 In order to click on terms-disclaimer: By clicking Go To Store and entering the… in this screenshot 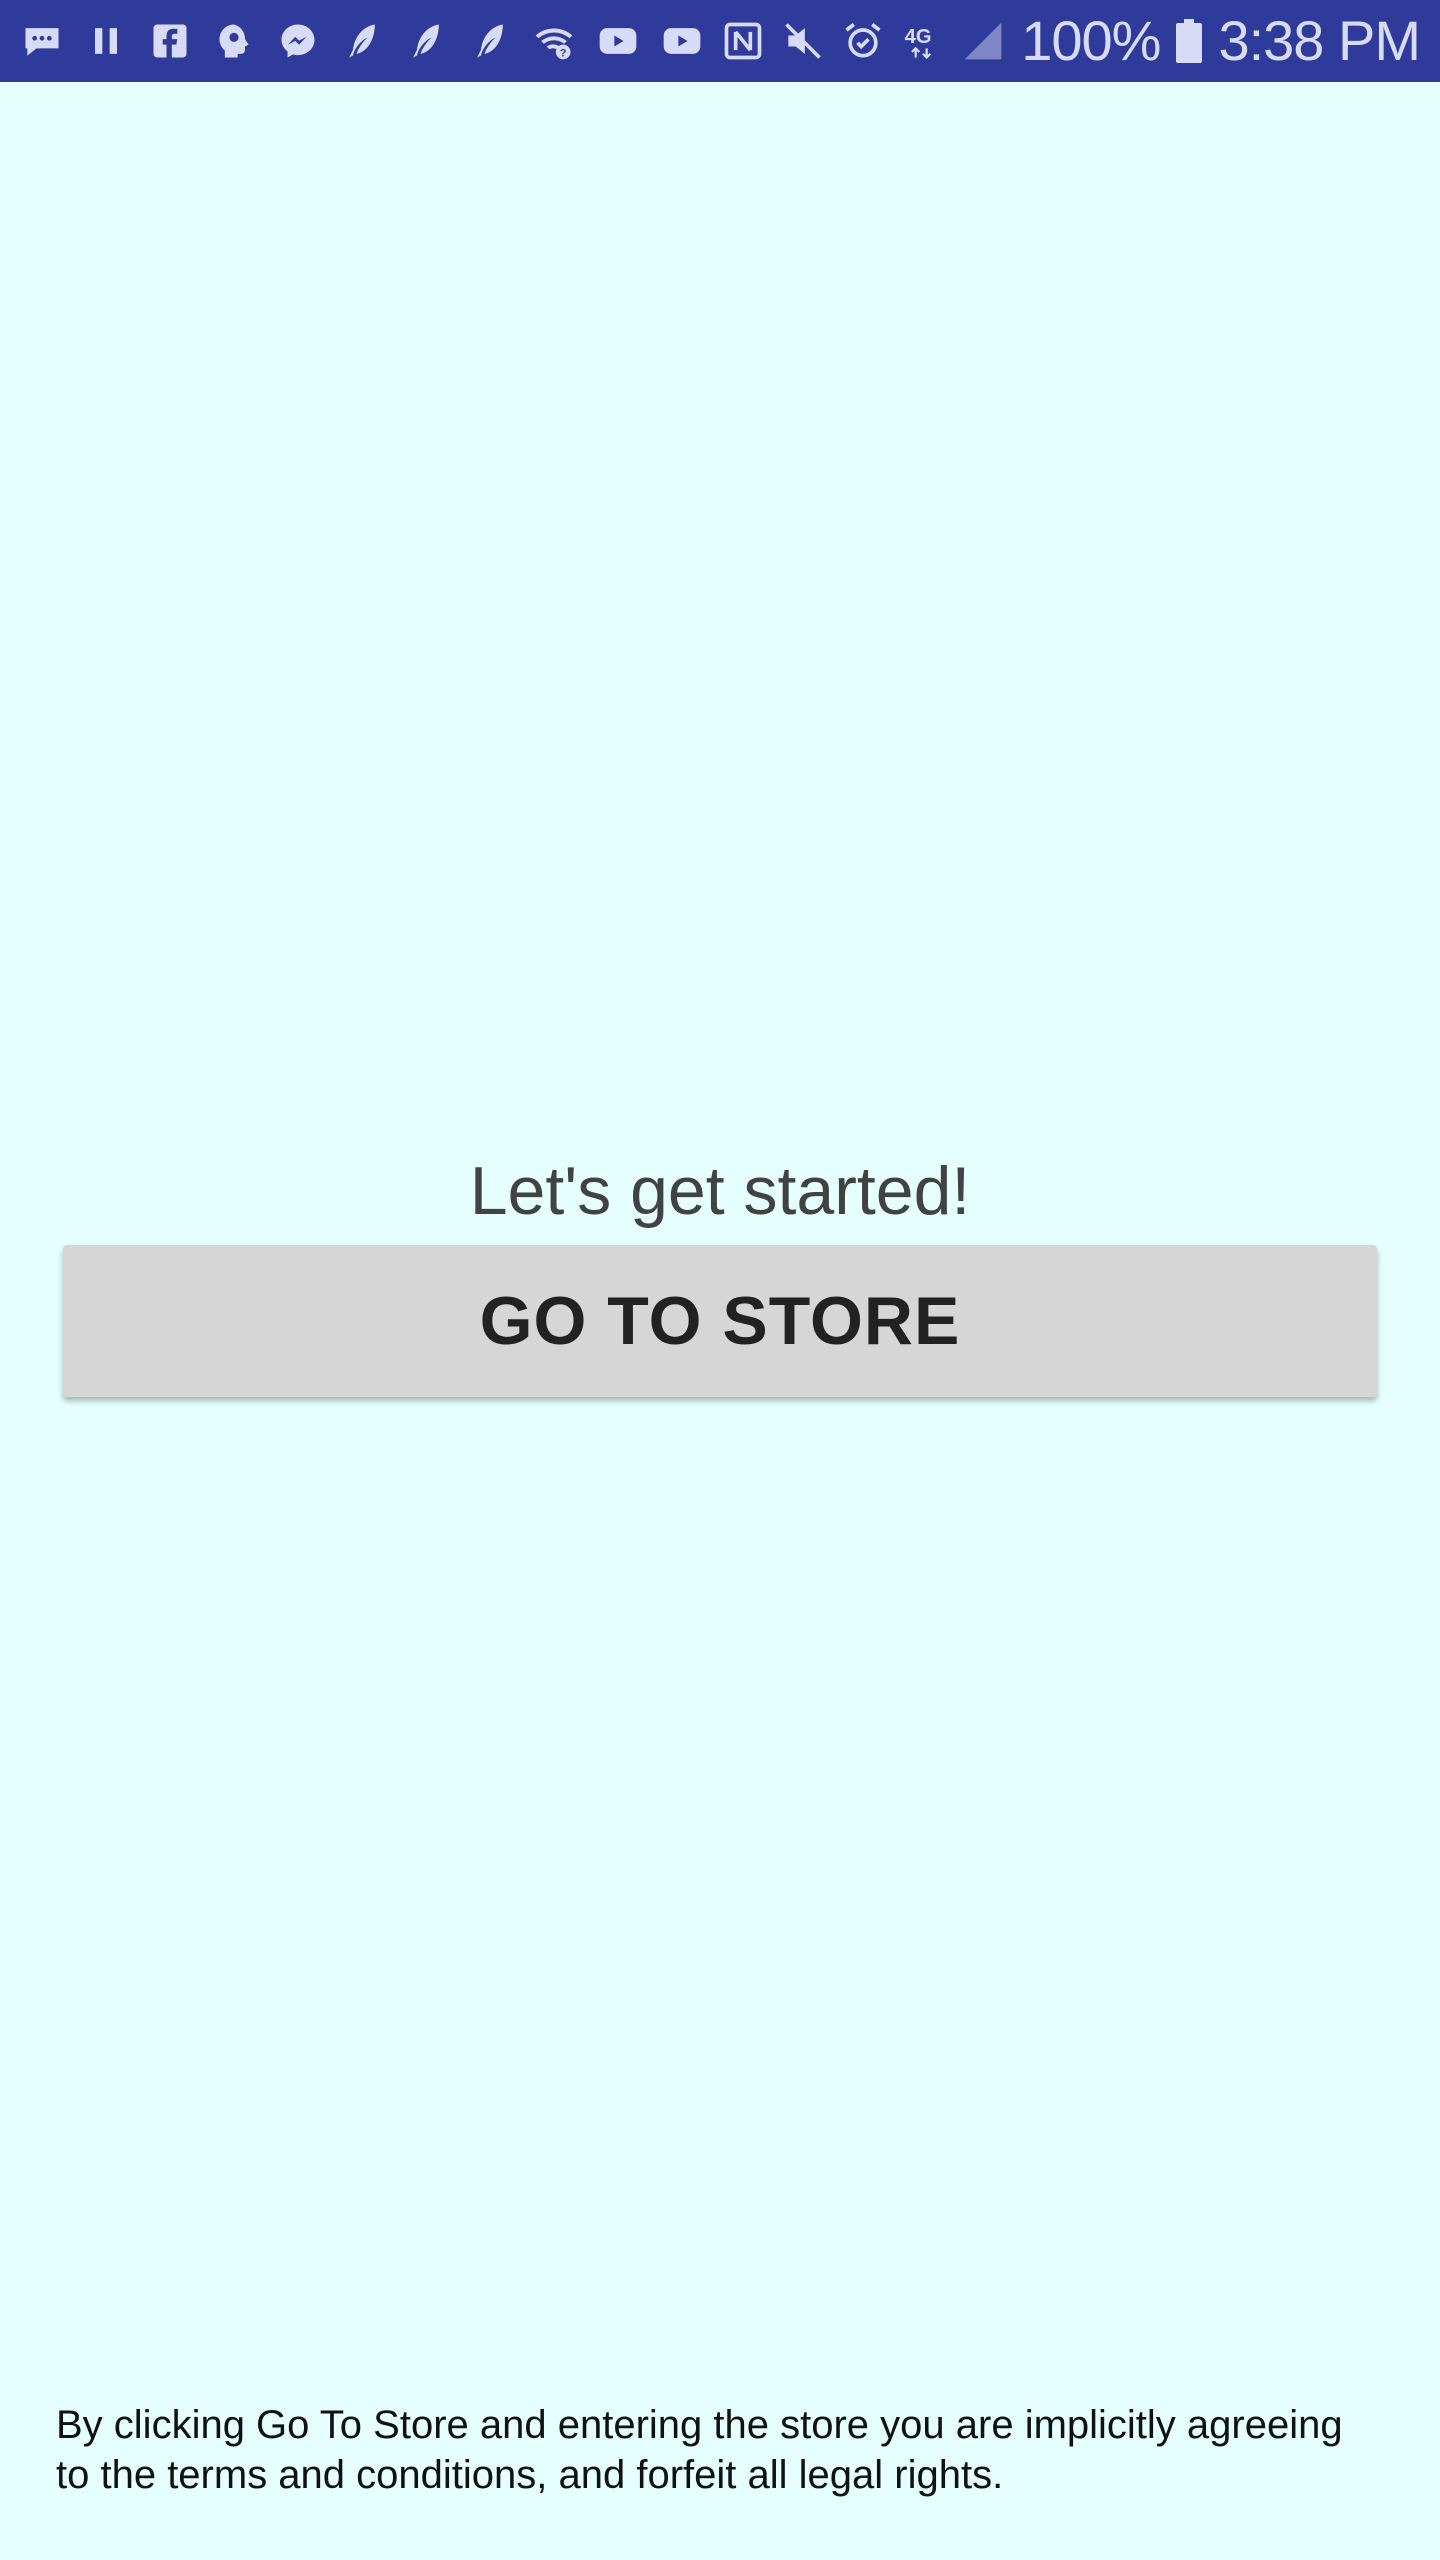, I will do `click(699, 2450)`.